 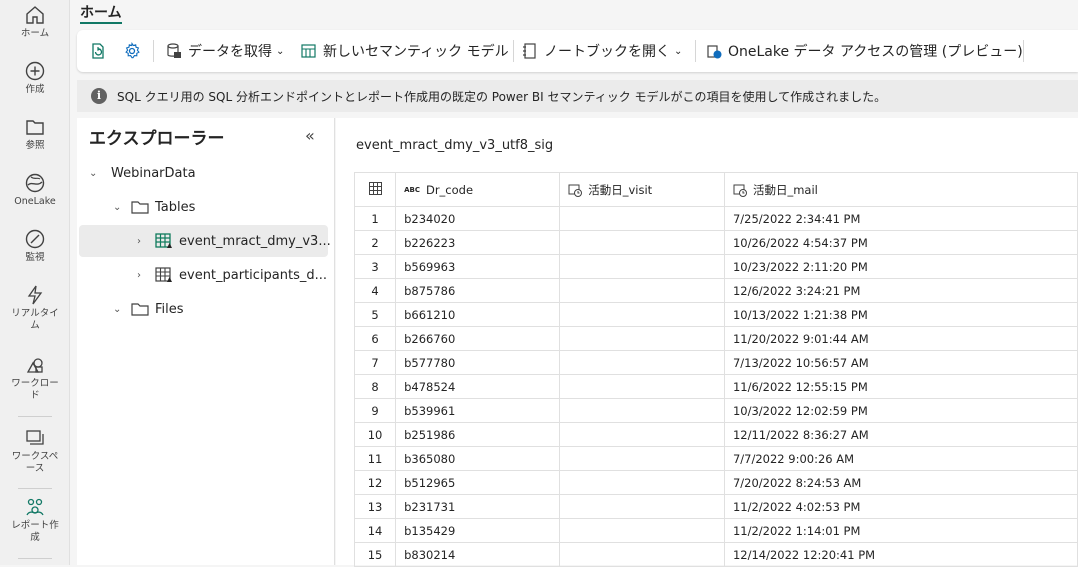 What do you see at coordinates (375, 458) in the screenshot?
I see `row-number: 11` at bounding box center [375, 458].